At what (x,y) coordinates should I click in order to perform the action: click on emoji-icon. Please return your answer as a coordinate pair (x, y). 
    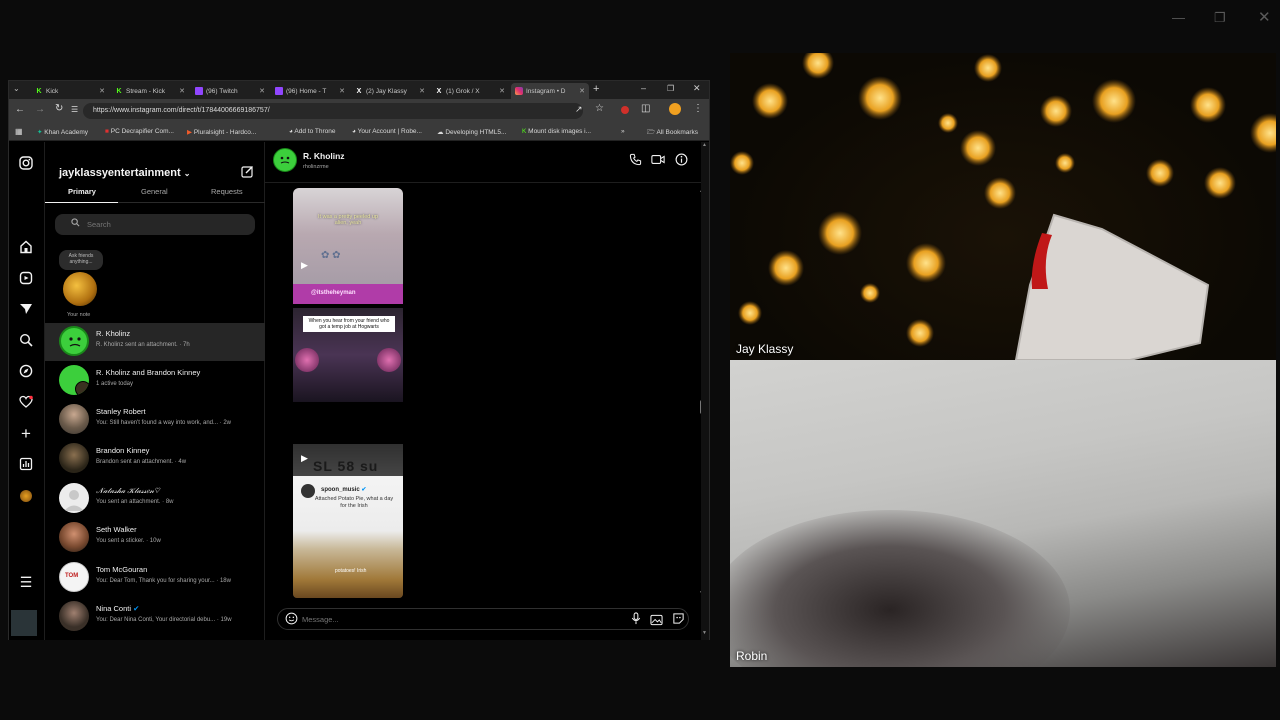
    Looking at the image, I should click on (291, 621).